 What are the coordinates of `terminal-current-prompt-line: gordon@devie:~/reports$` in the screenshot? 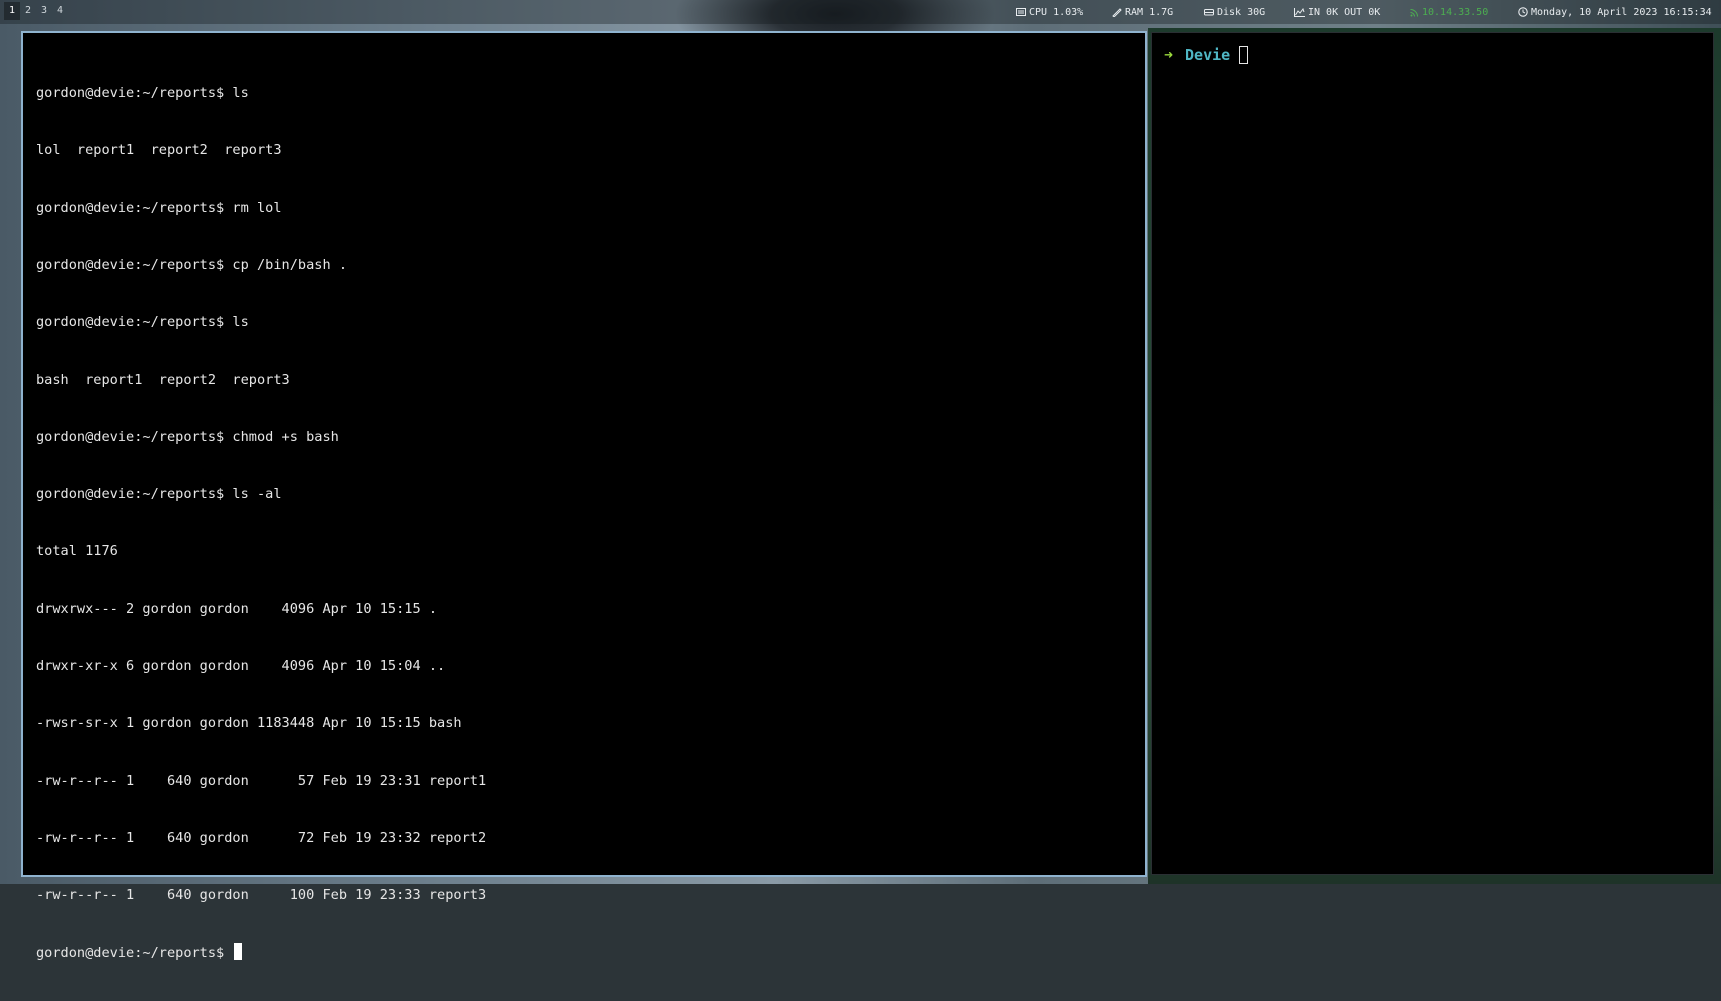 It's located at (261, 952).